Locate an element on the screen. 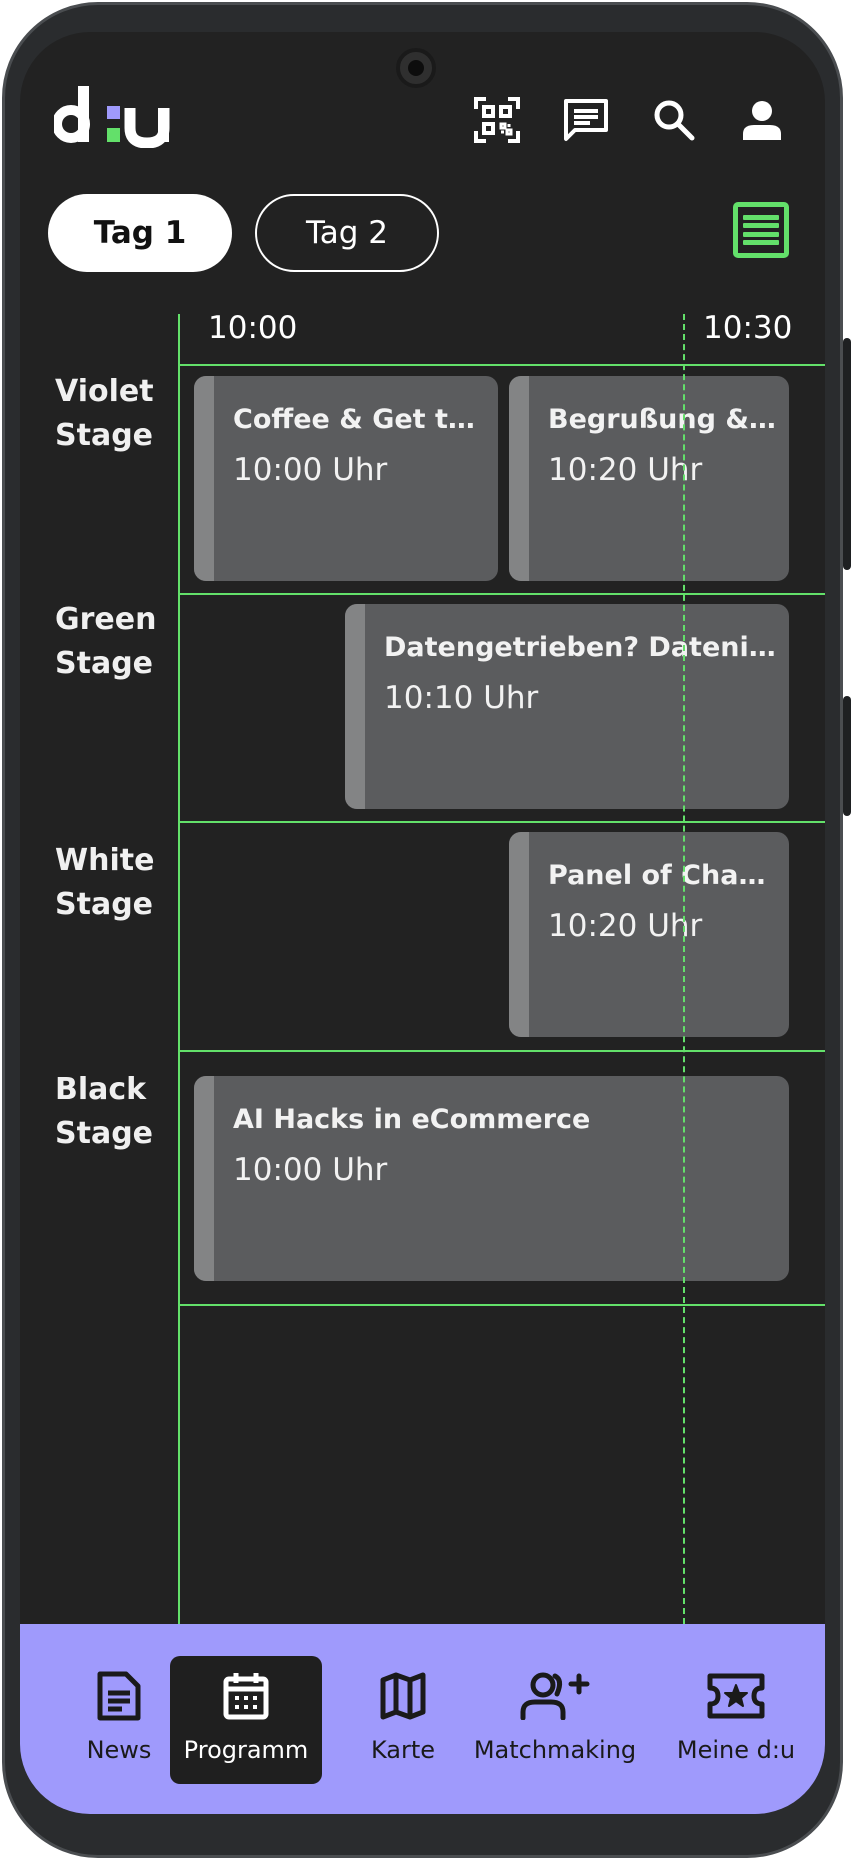  nav-matchmaking: Matchmaking is located at coordinates (555, 1720).